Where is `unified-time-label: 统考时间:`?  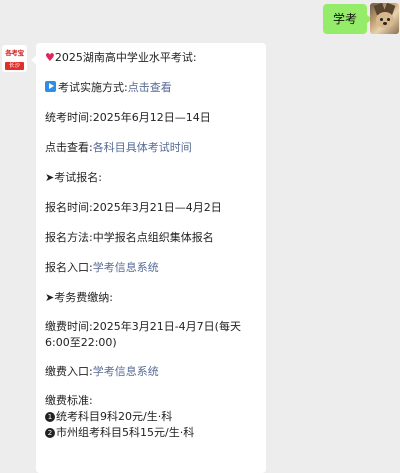 unified-time-label: 统考时间: is located at coordinates (69, 117).